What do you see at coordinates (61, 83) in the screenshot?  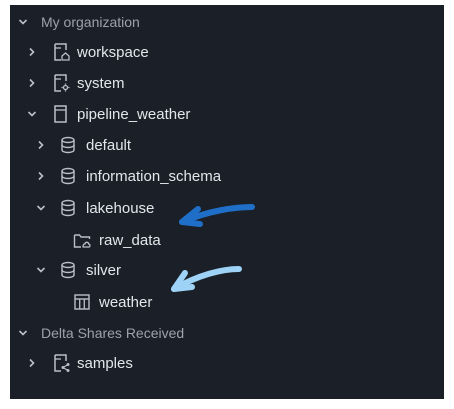 I see `catalog-system-icon` at bounding box center [61, 83].